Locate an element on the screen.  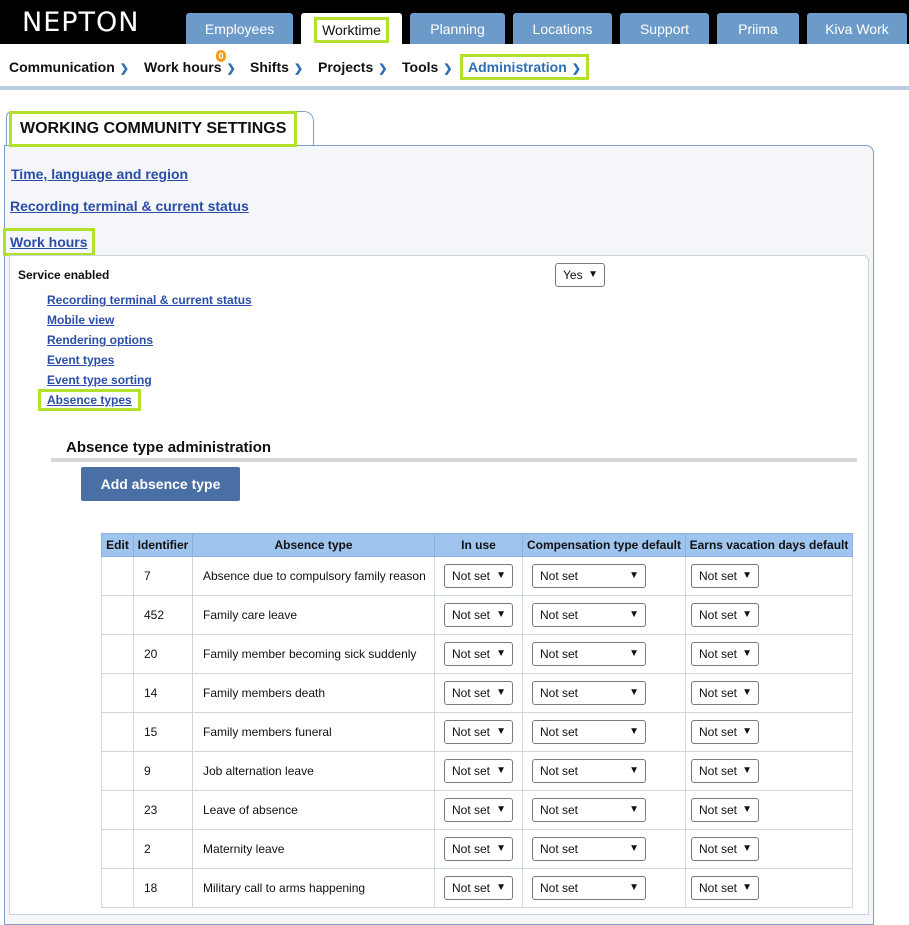
tab-label: Kiva Work is located at coordinates (857, 28).